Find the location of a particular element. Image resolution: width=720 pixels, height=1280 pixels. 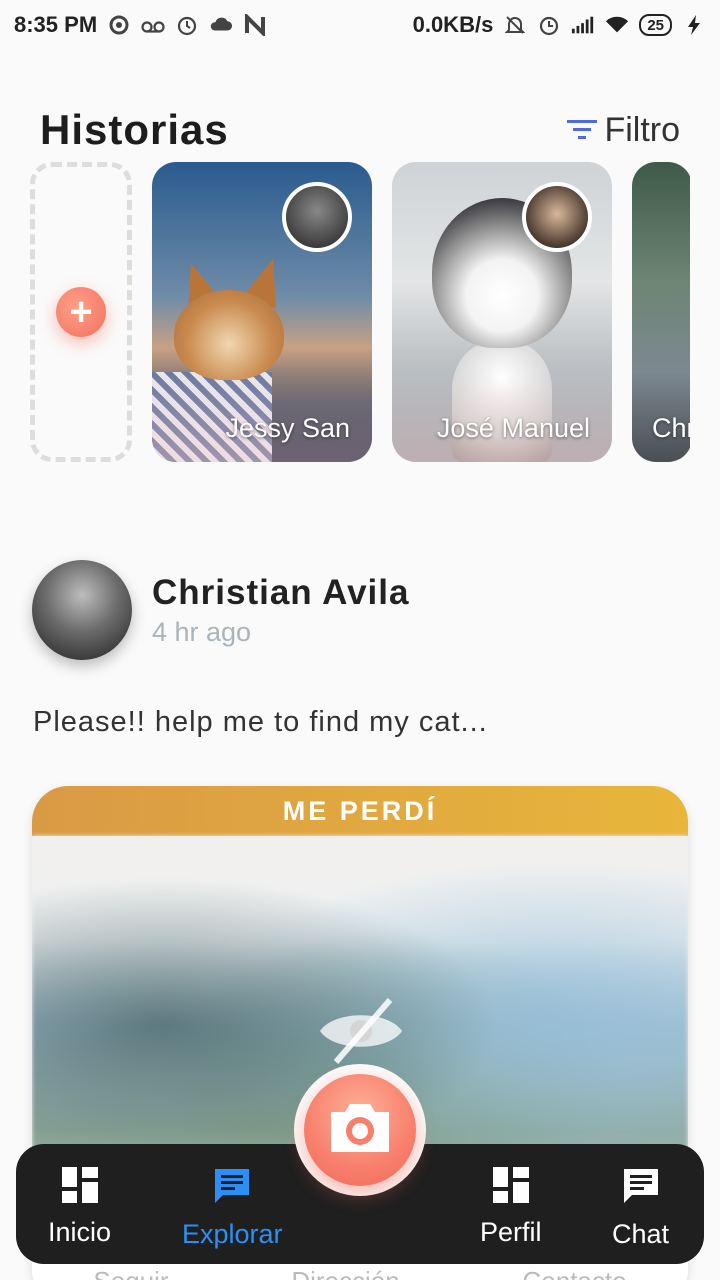

plus-icon: + is located at coordinates (81, 311).